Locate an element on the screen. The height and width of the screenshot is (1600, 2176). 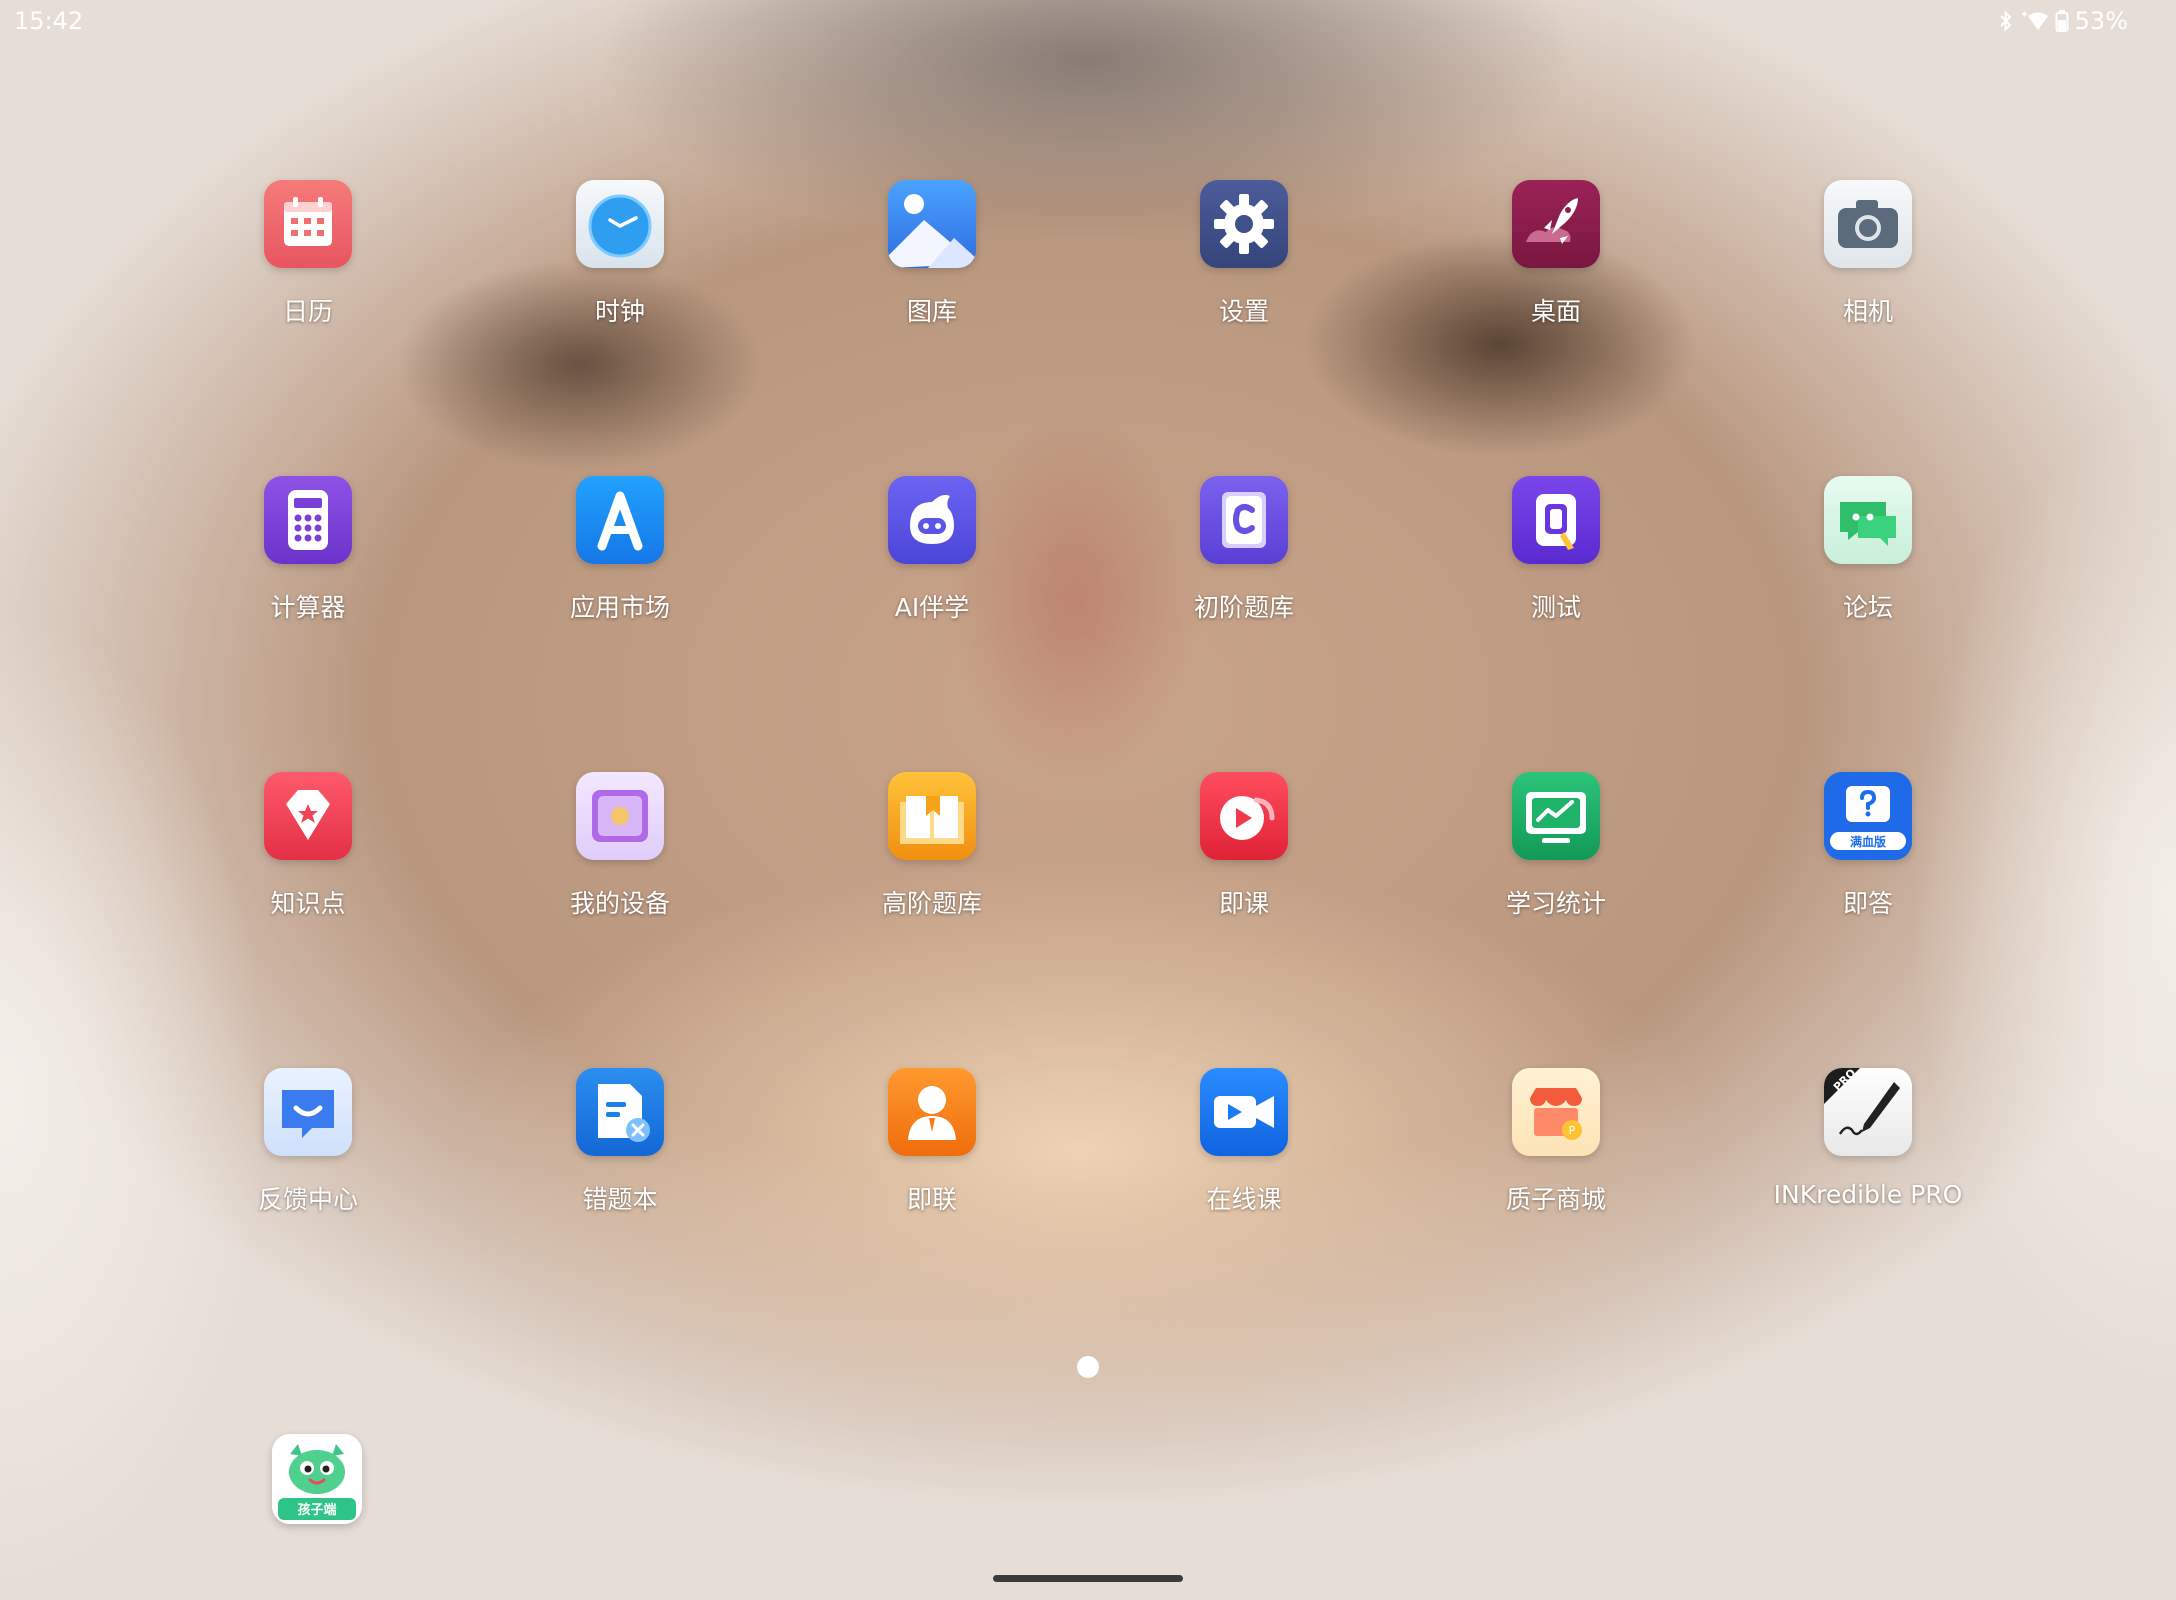
app-label: 我的设备 is located at coordinates (619, 903).